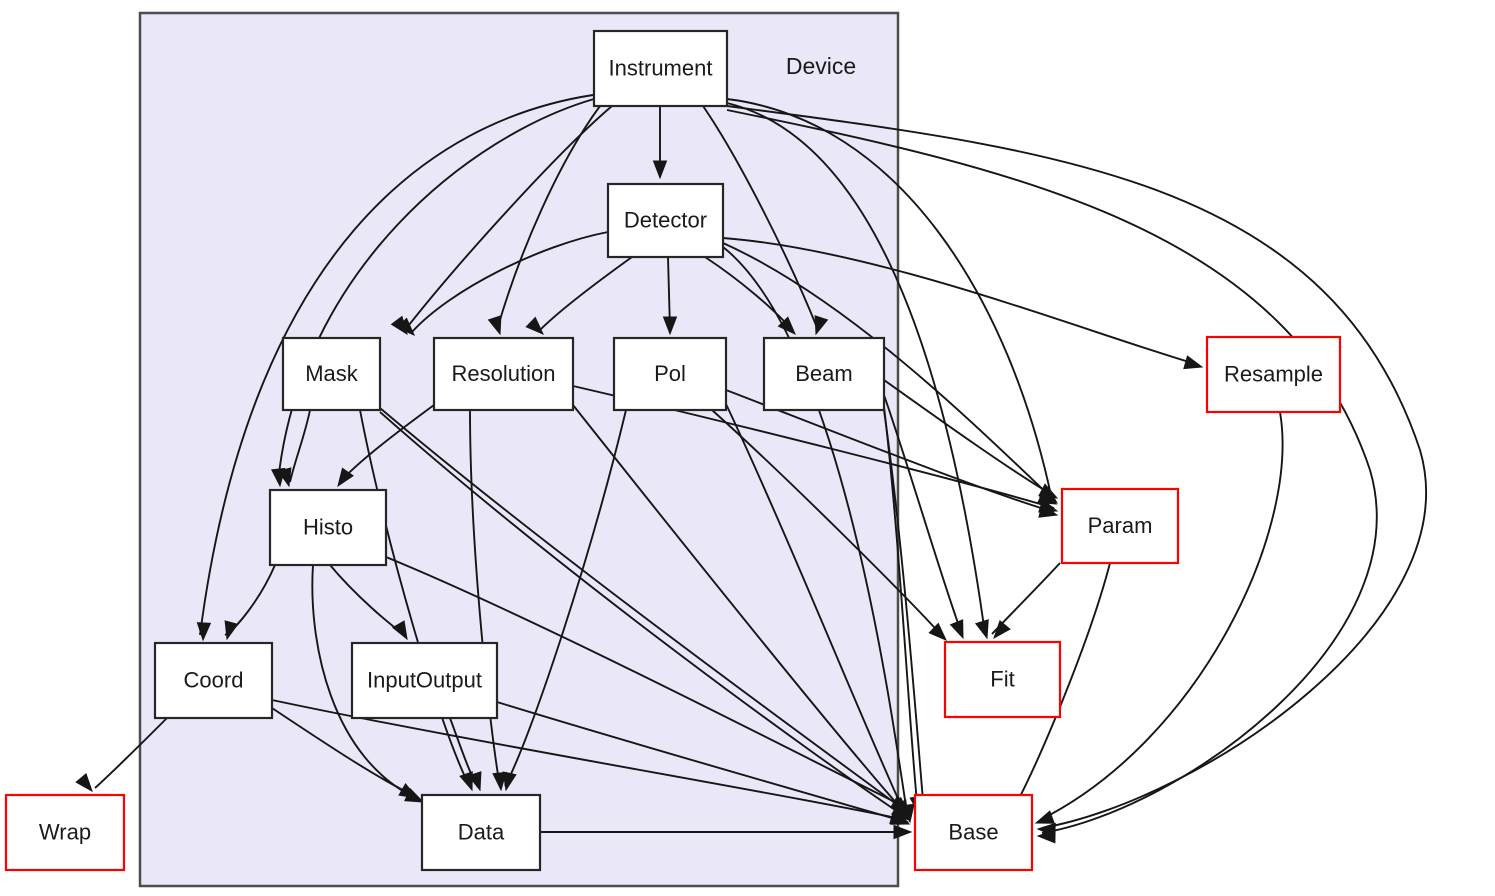  Describe the element at coordinates (821, 66) in the screenshot. I see `cluster-label-device: Device` at that location.